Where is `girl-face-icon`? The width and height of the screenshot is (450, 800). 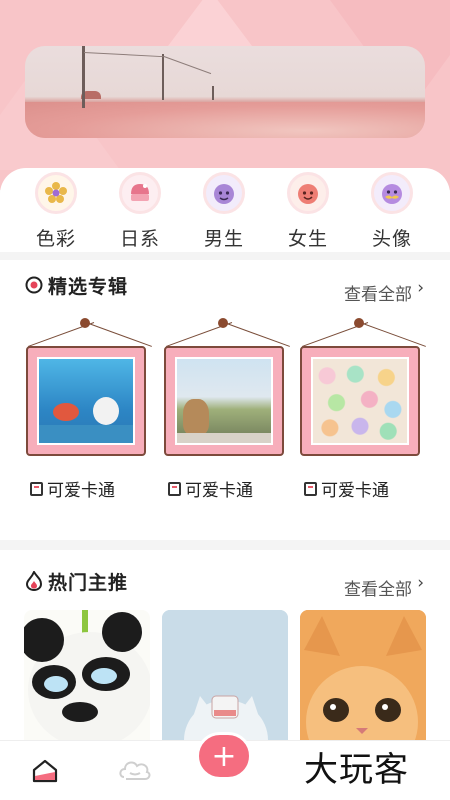 girl-face-icon is located at coordinates (308, 193).